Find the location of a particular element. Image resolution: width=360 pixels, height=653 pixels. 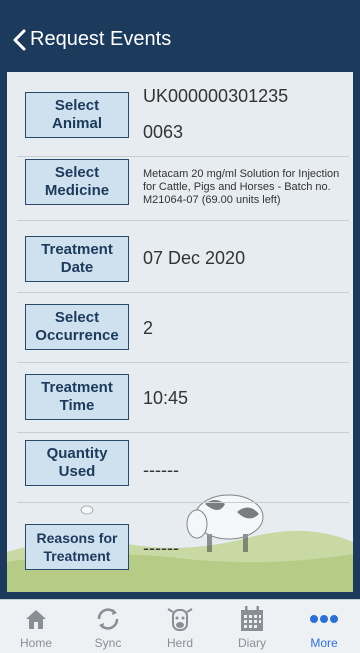

occurrence-value: 2 is located at coordinates (148, 328).